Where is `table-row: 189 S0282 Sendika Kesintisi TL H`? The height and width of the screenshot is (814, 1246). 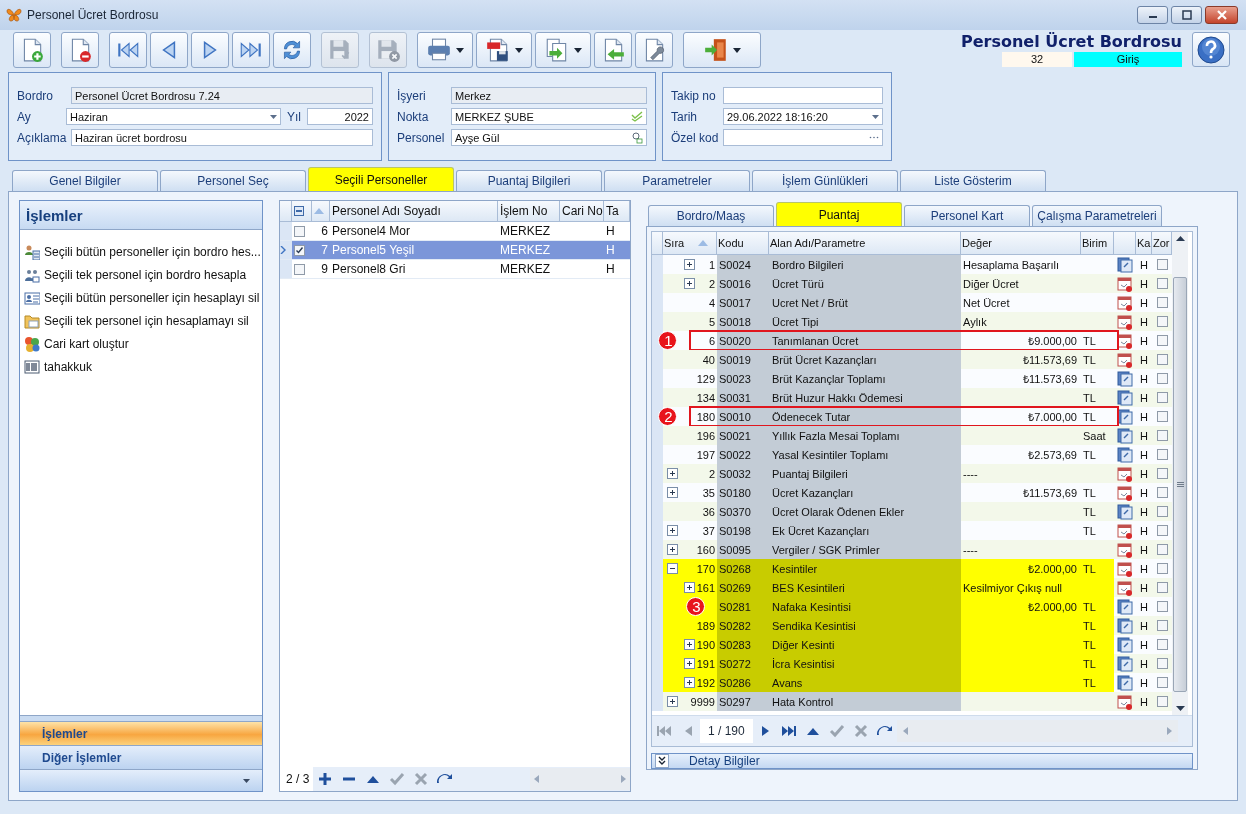
table-row: 189 S0282 Sendika Kesintisi TL H is located at coordinates (912, 625).